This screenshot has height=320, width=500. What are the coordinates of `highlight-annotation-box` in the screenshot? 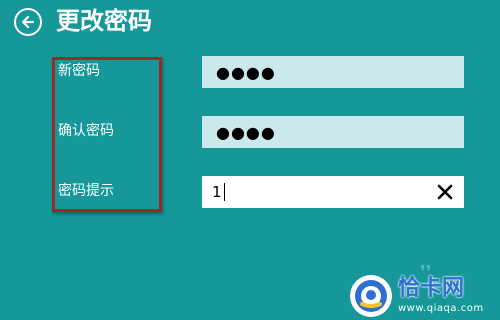 It's located at (107, 134).